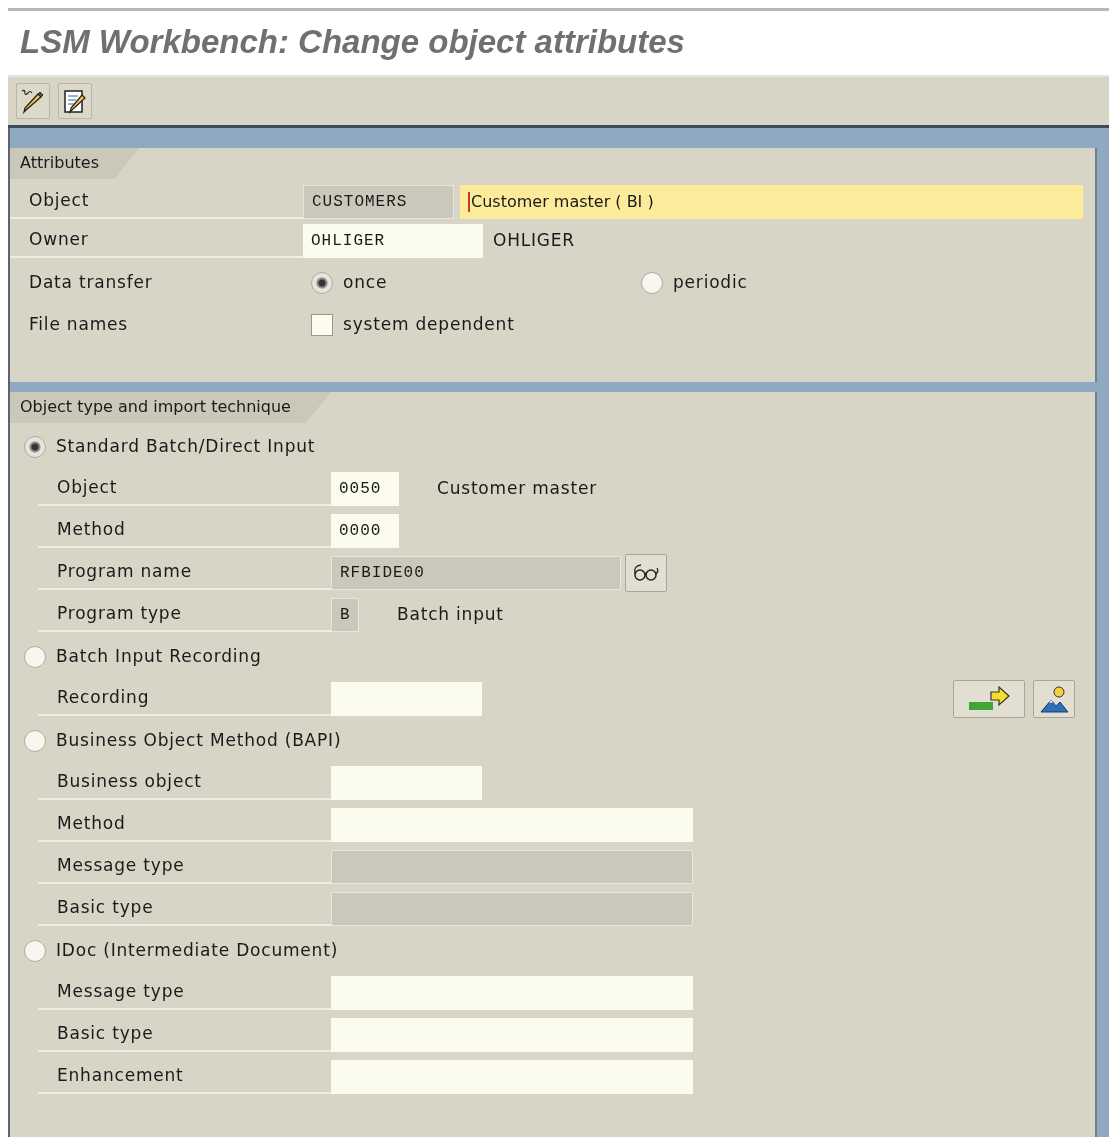 The width and height of the screenshot is (1109, 1138). Describe the element at coordinates (184, 573) in the screenshot. I see `field-label: Program name` at that location.